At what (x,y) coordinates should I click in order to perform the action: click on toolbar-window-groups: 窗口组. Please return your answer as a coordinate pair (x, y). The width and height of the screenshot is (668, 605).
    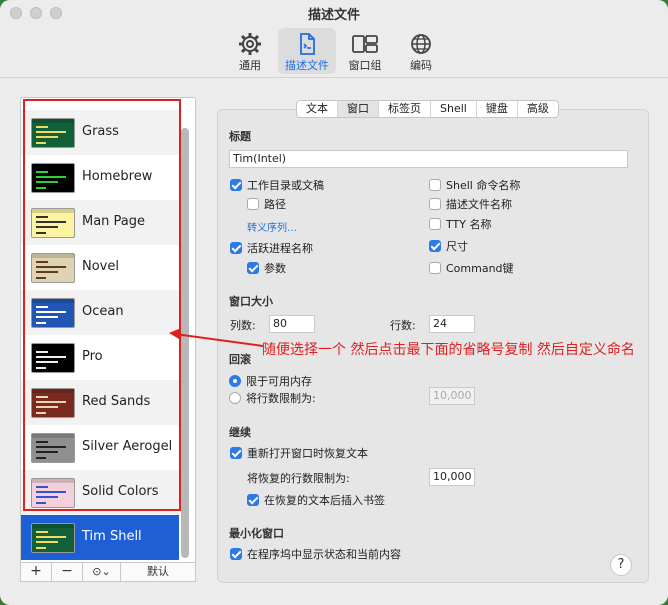
    Looking at the image, I should click on (365, 51).